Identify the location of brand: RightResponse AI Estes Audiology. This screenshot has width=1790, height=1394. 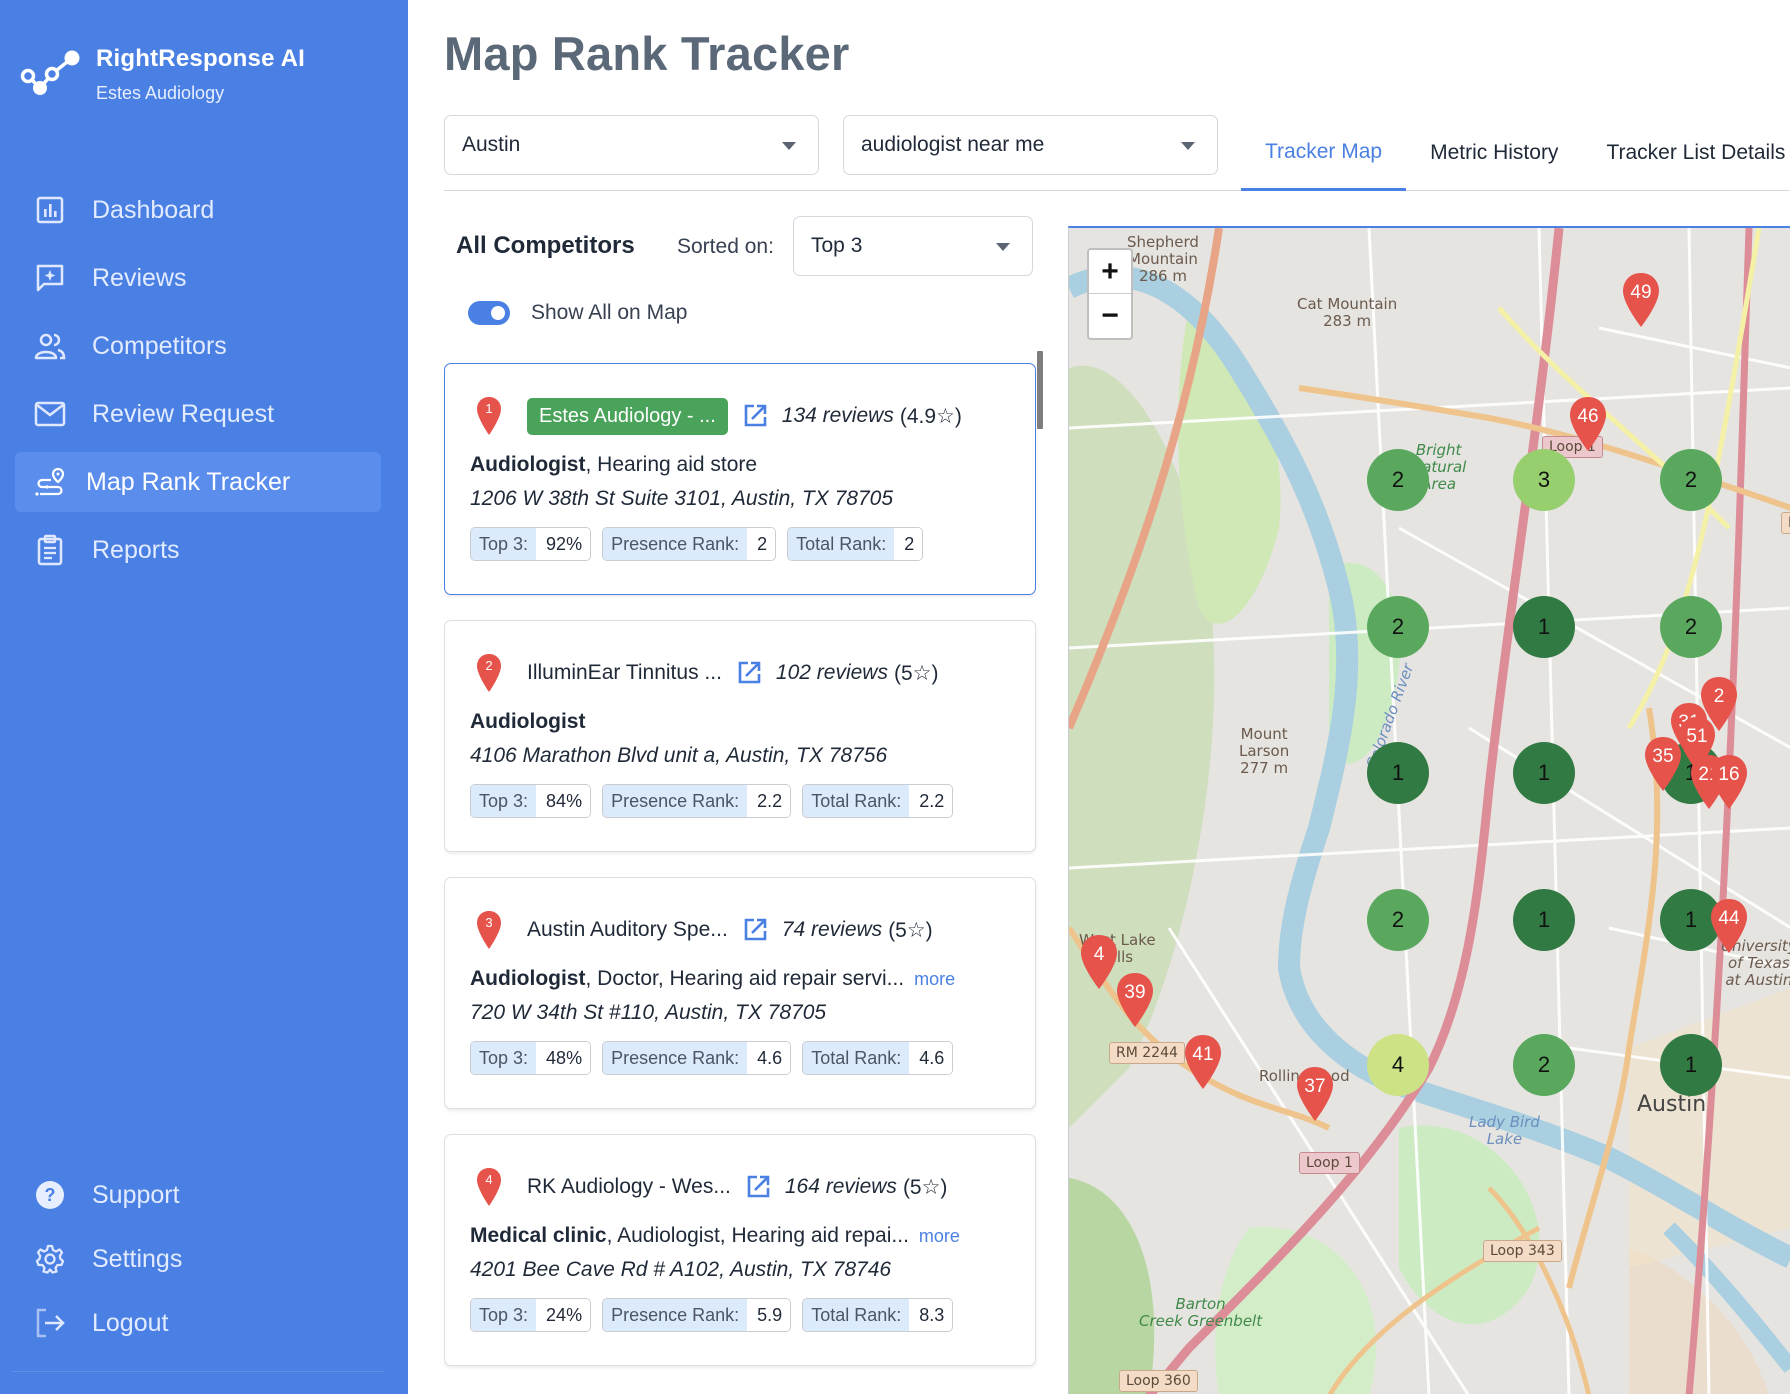
(160, 74).